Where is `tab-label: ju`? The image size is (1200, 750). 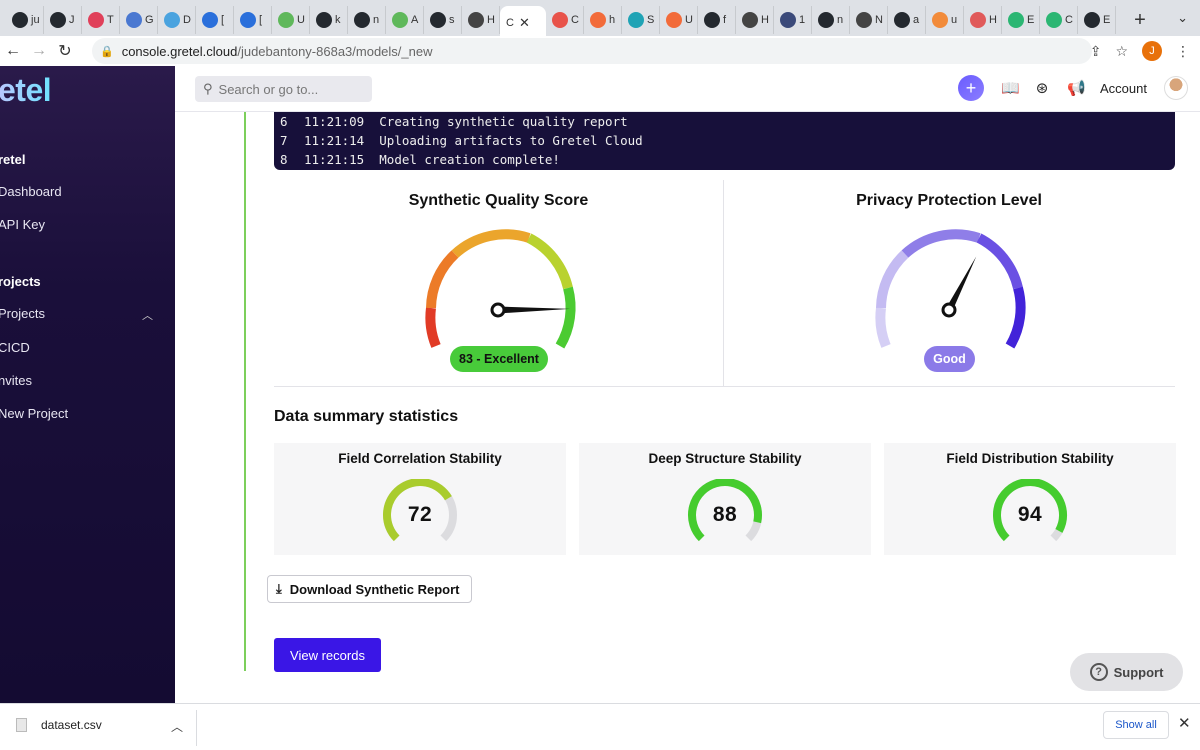 tab-label: ju is located at coordinates (35, 20).